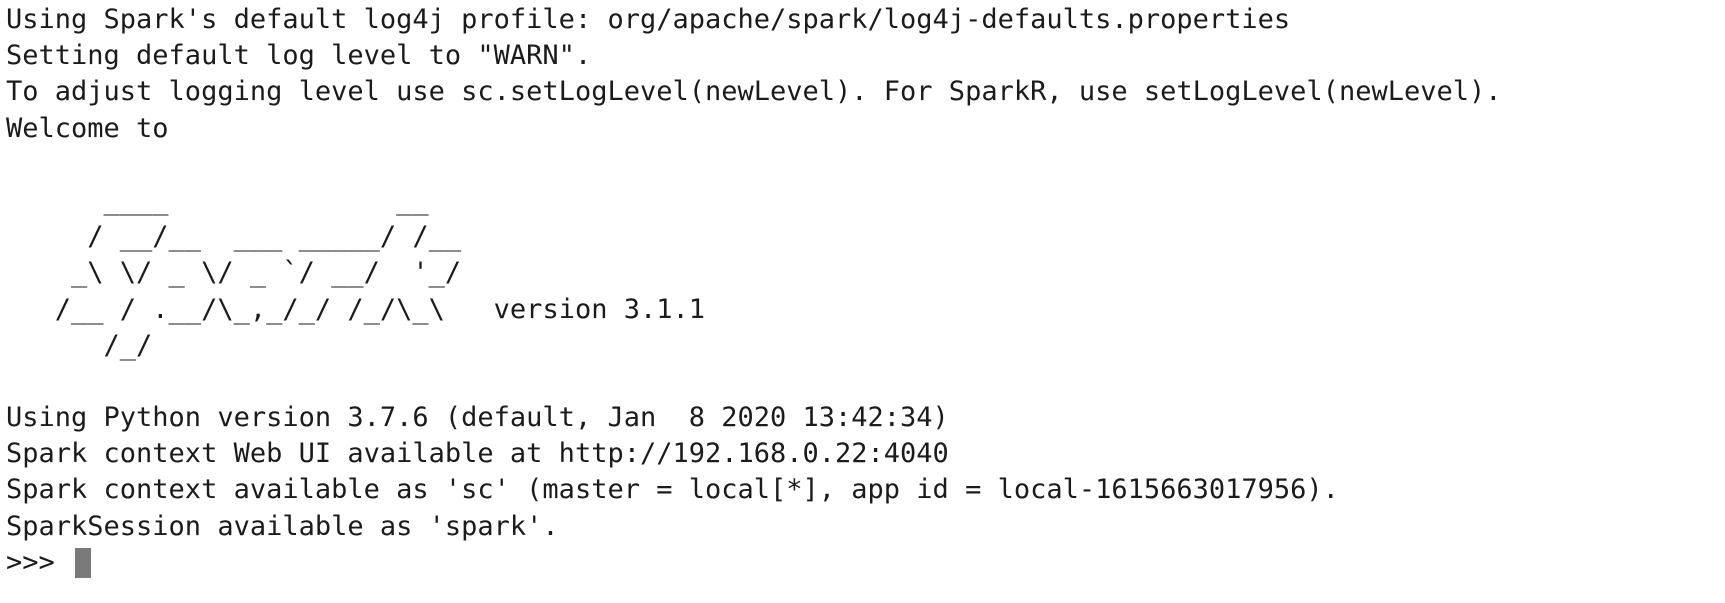  What do you see at coordinates (217, 200) in the screenshot?
I see `spark-banner-line-1: ____ __` at bounding box center [217, 200].